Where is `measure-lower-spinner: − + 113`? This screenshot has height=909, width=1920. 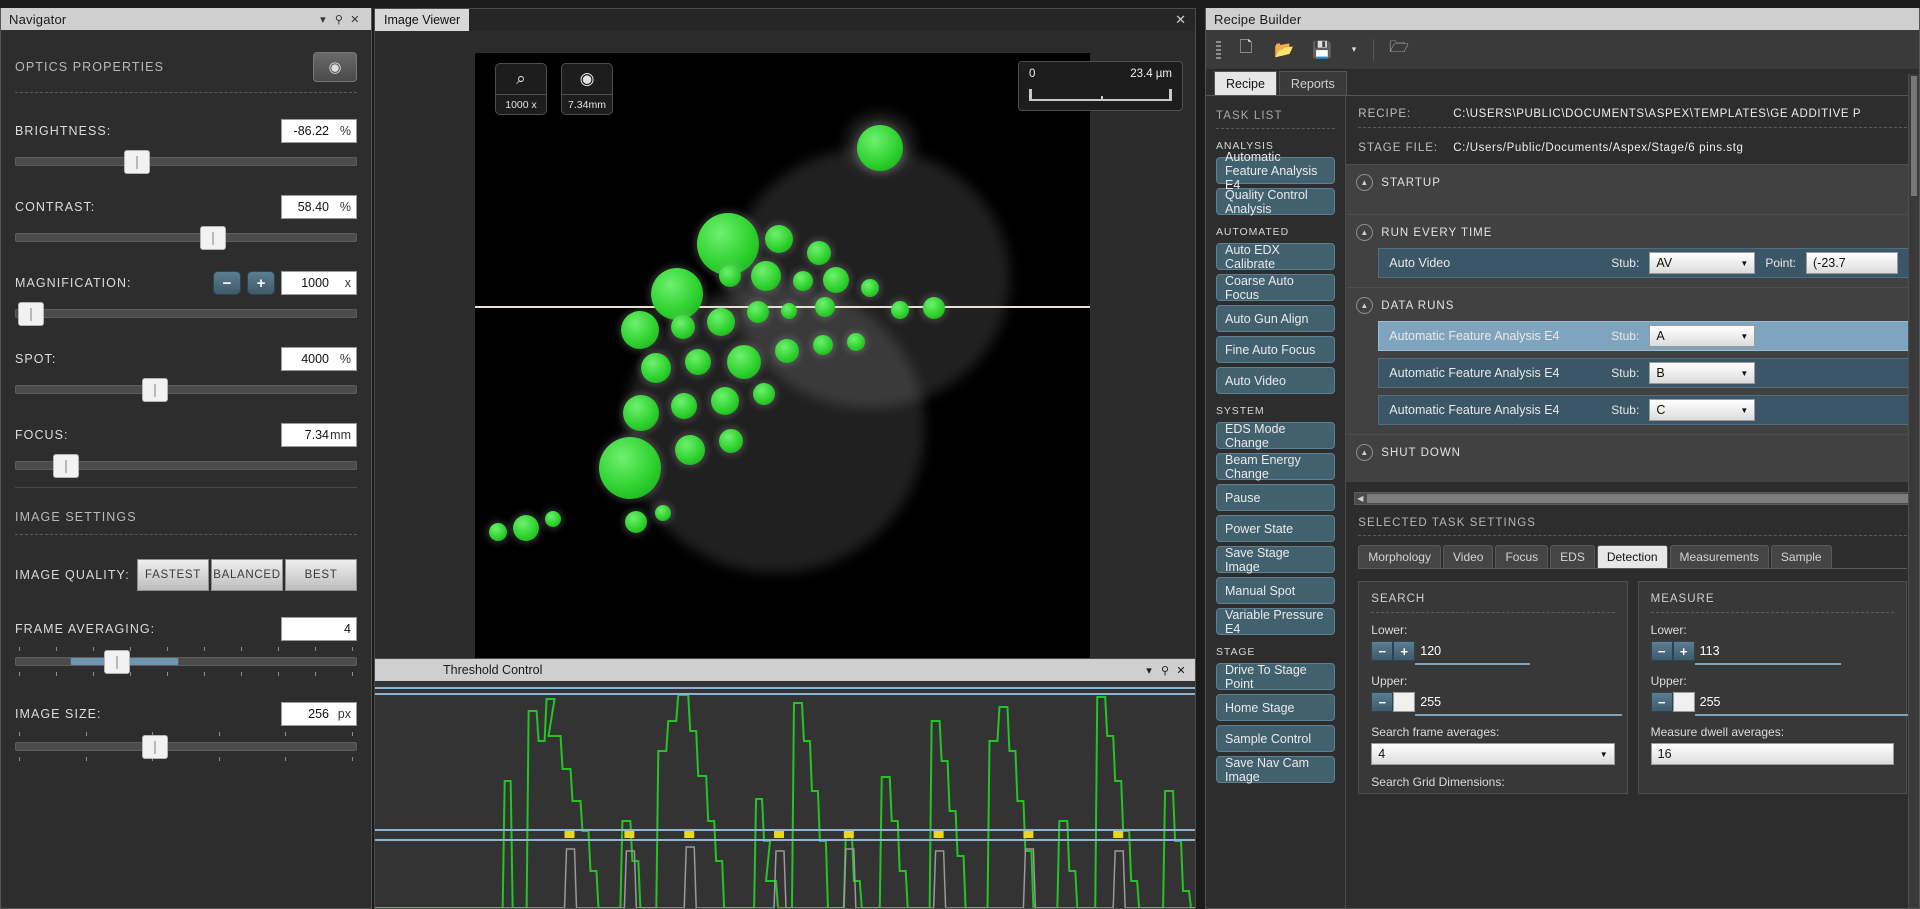 measure-lower-spinner: − + 113 is located at coordinates (1772, 651).